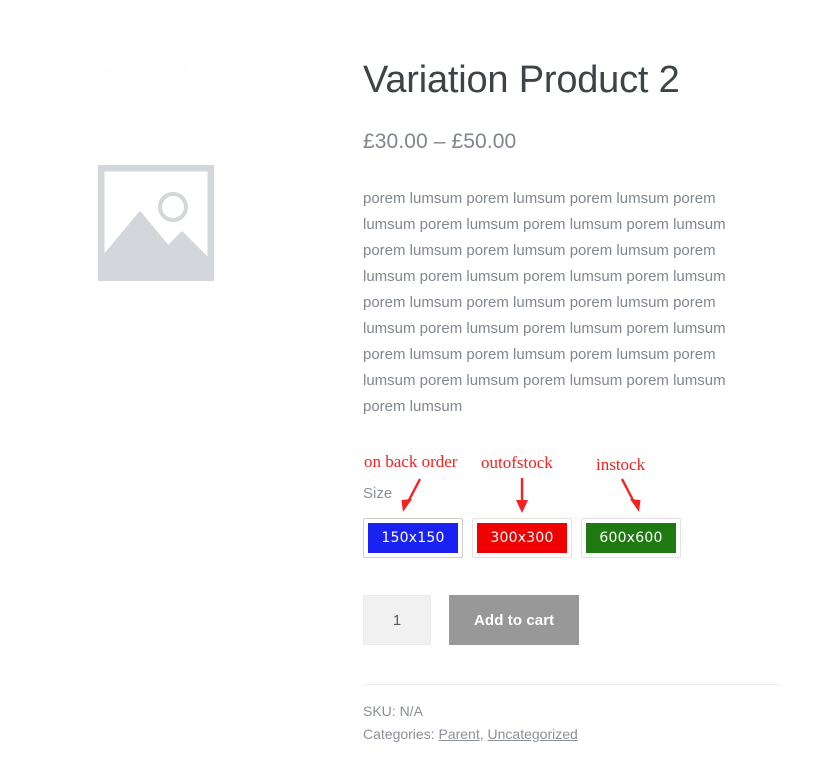  I want to click on page-title: Variation Product 2, so click(521, 80).